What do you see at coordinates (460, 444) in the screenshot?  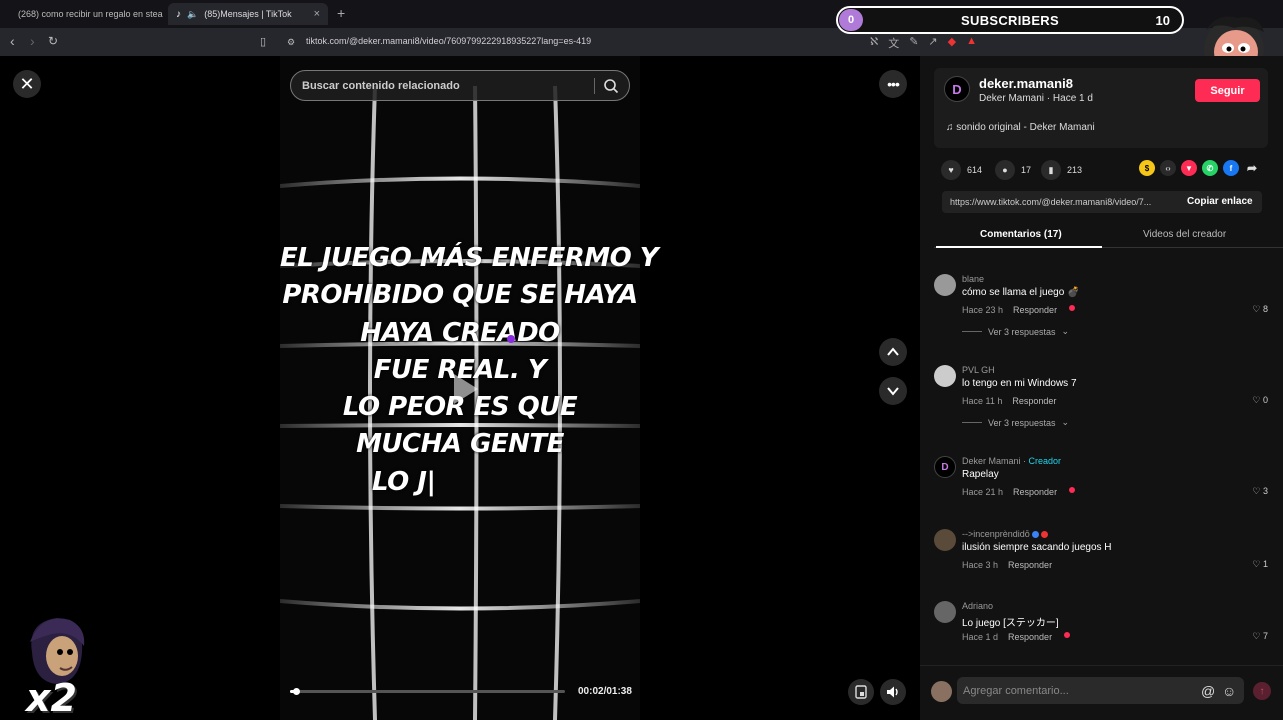 I see `caption-line: MUCHA GENTE` at bounding box center [460, 444].